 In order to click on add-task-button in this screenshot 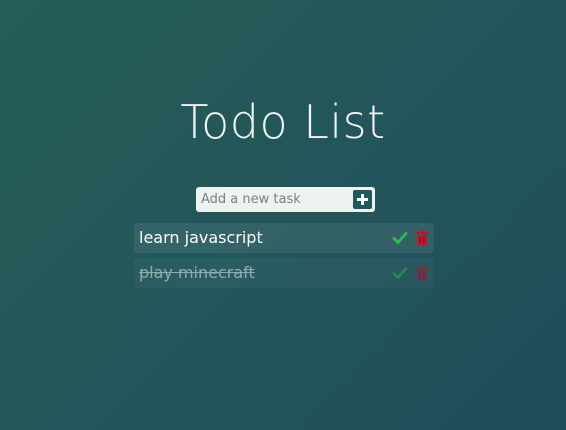, I will do `click(363, 199)`.